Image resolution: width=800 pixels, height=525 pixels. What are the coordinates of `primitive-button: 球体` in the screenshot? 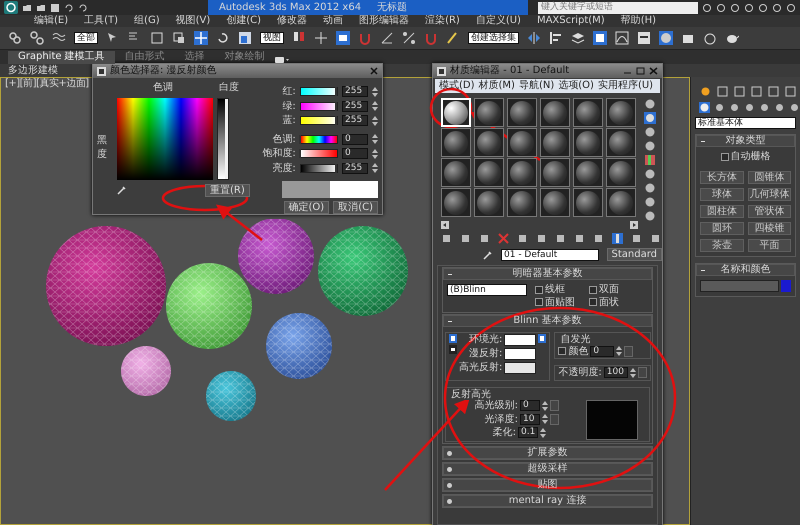 It's located at (722, 194).